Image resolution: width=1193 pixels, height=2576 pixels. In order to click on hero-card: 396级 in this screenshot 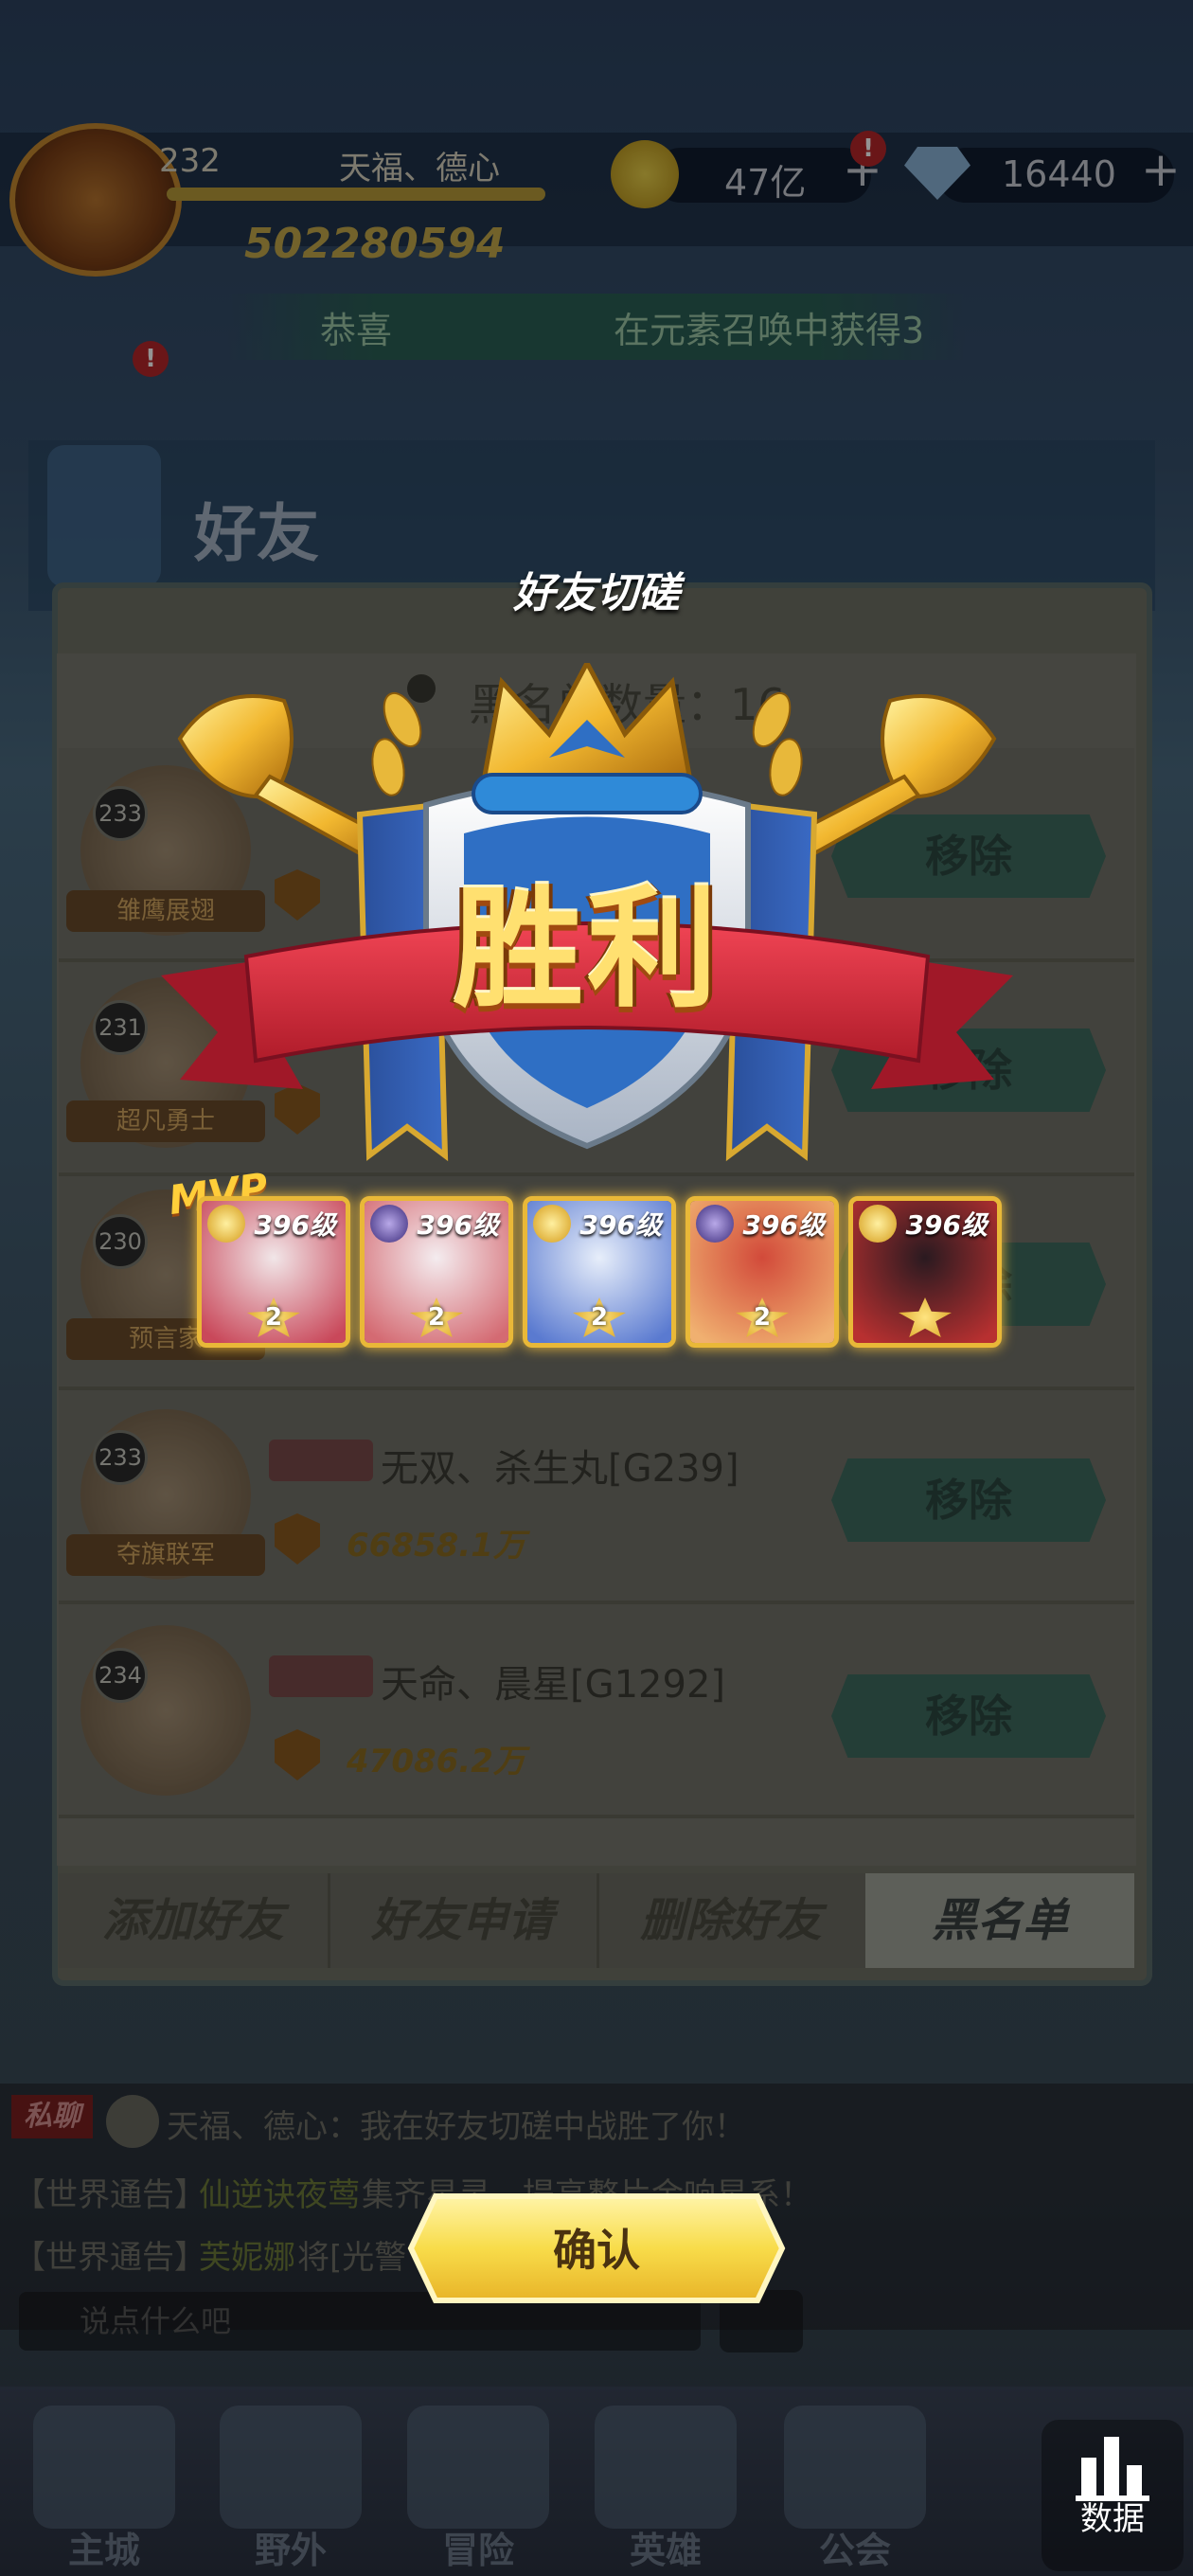, I will do `click(925, 1272)`.